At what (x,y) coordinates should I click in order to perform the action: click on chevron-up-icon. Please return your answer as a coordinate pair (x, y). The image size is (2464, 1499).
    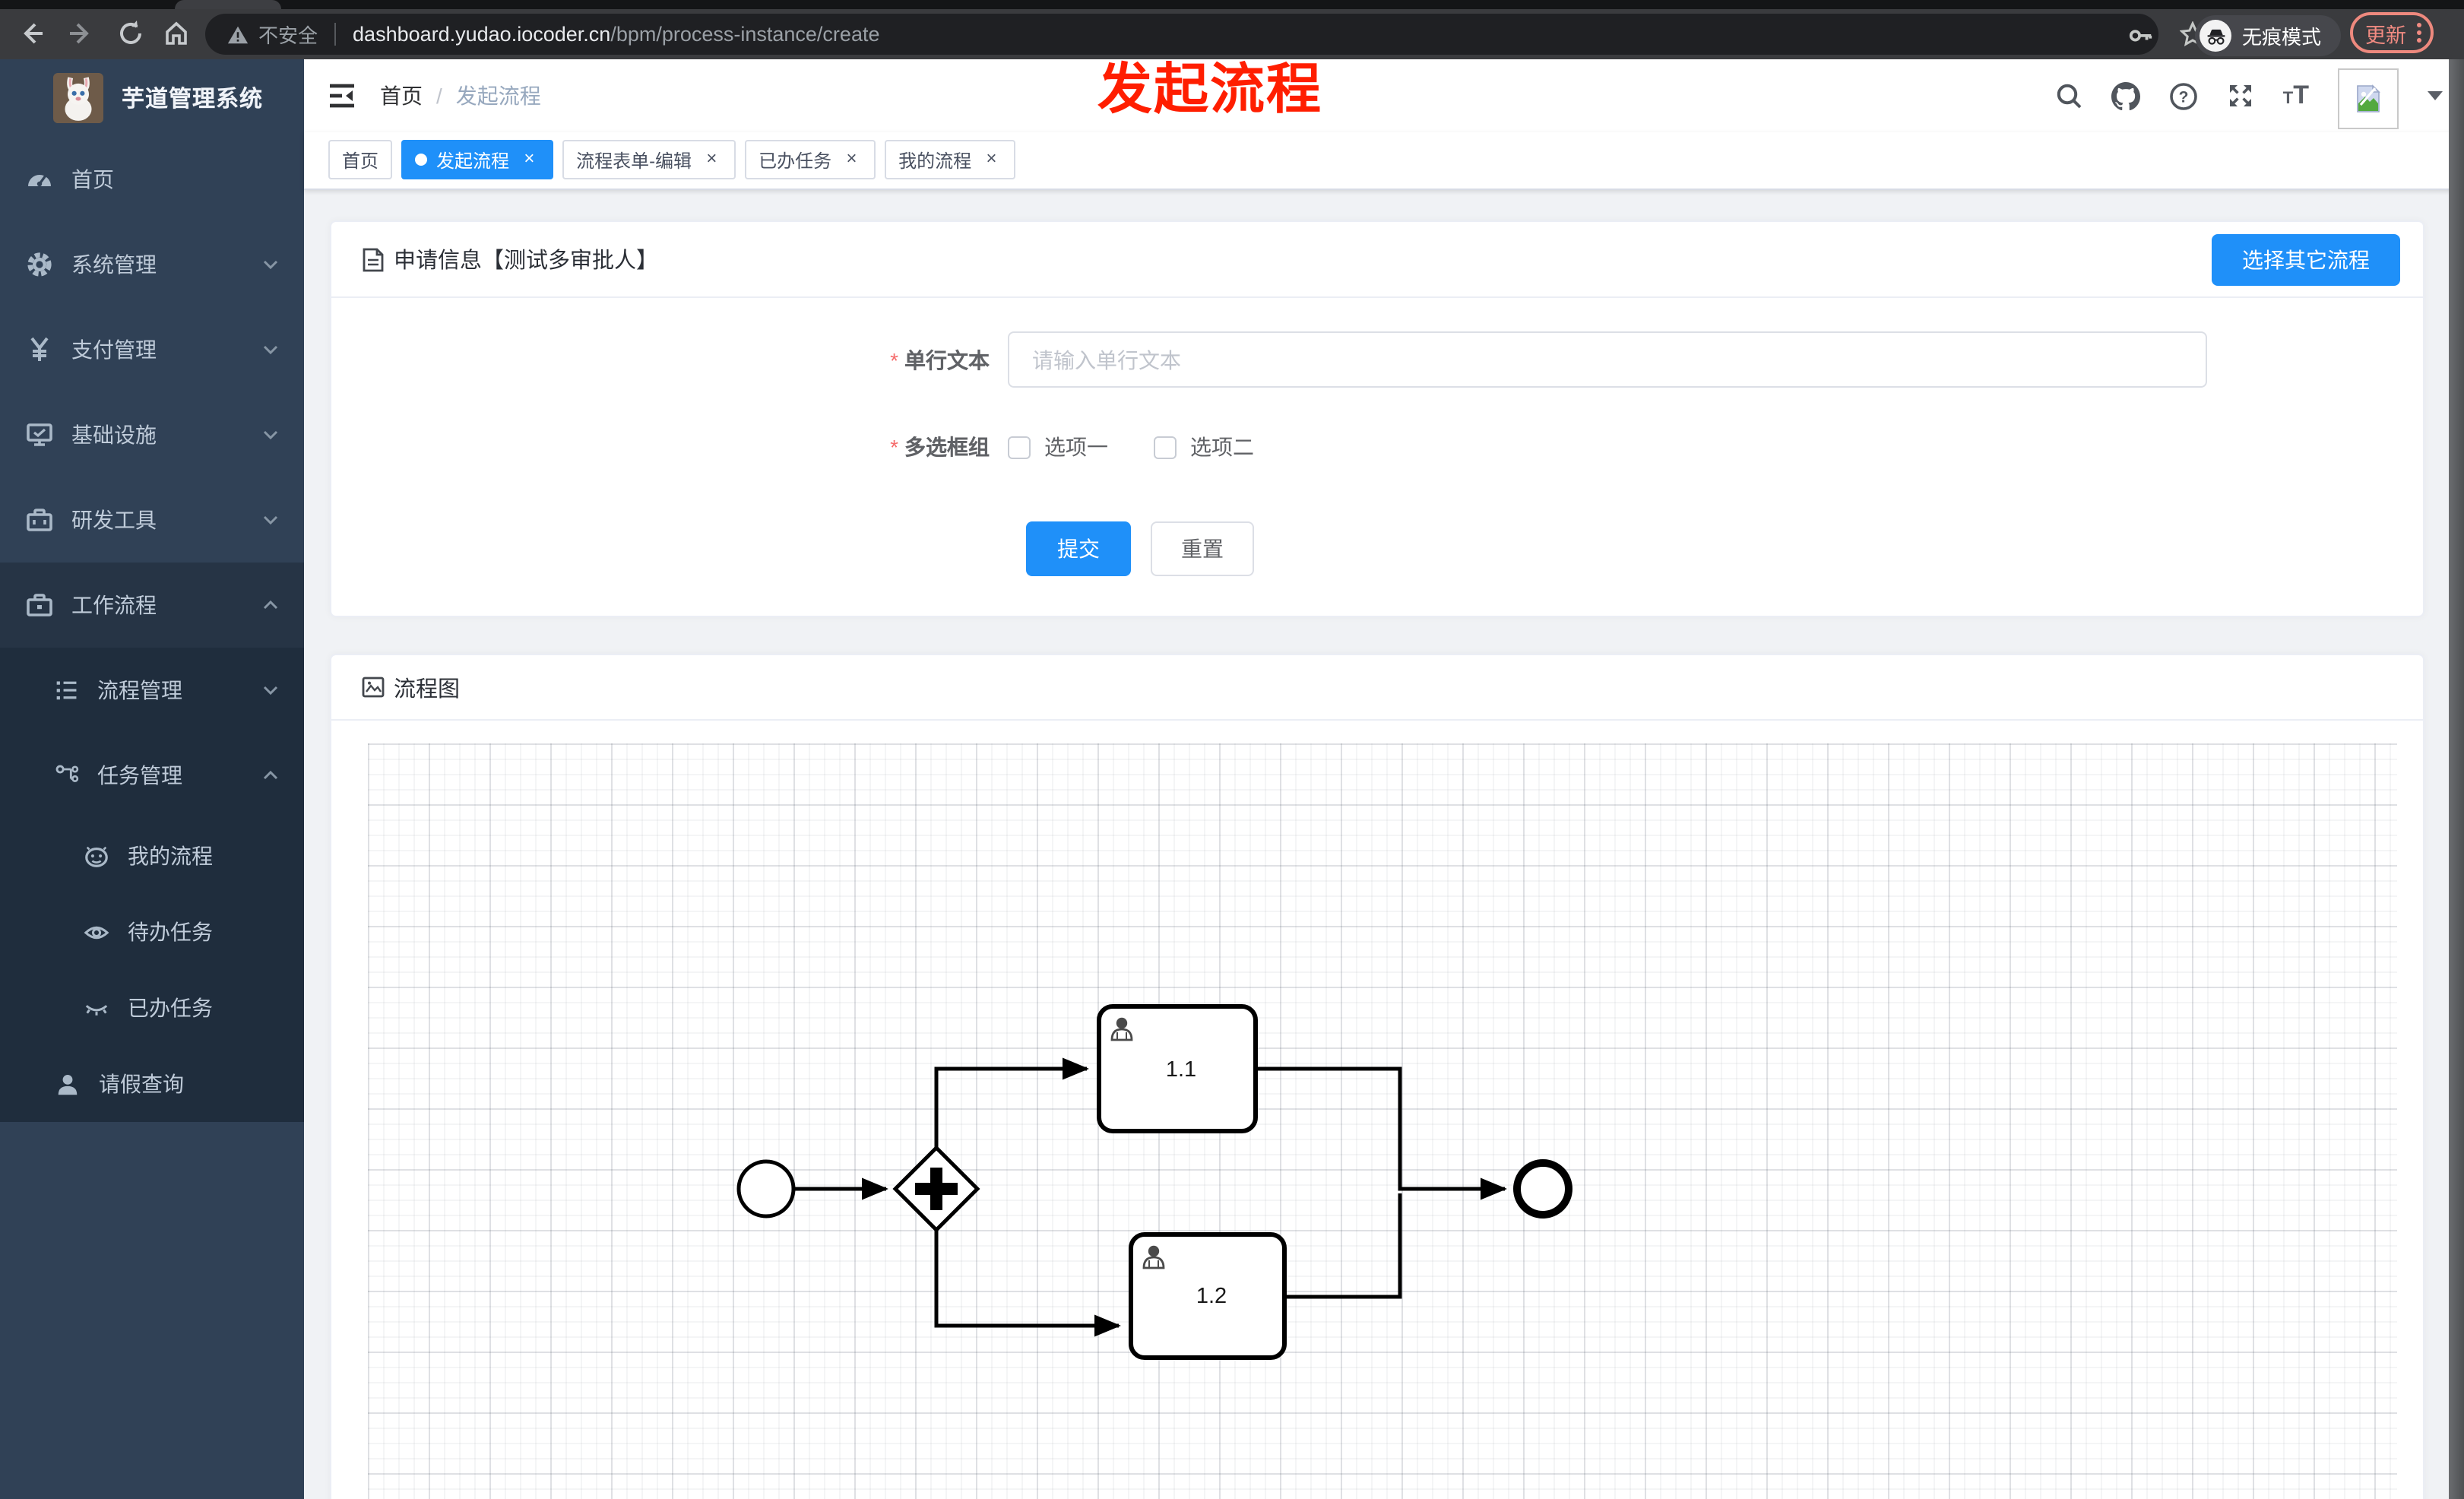
    Looking at the image, I should click on (270, 775).